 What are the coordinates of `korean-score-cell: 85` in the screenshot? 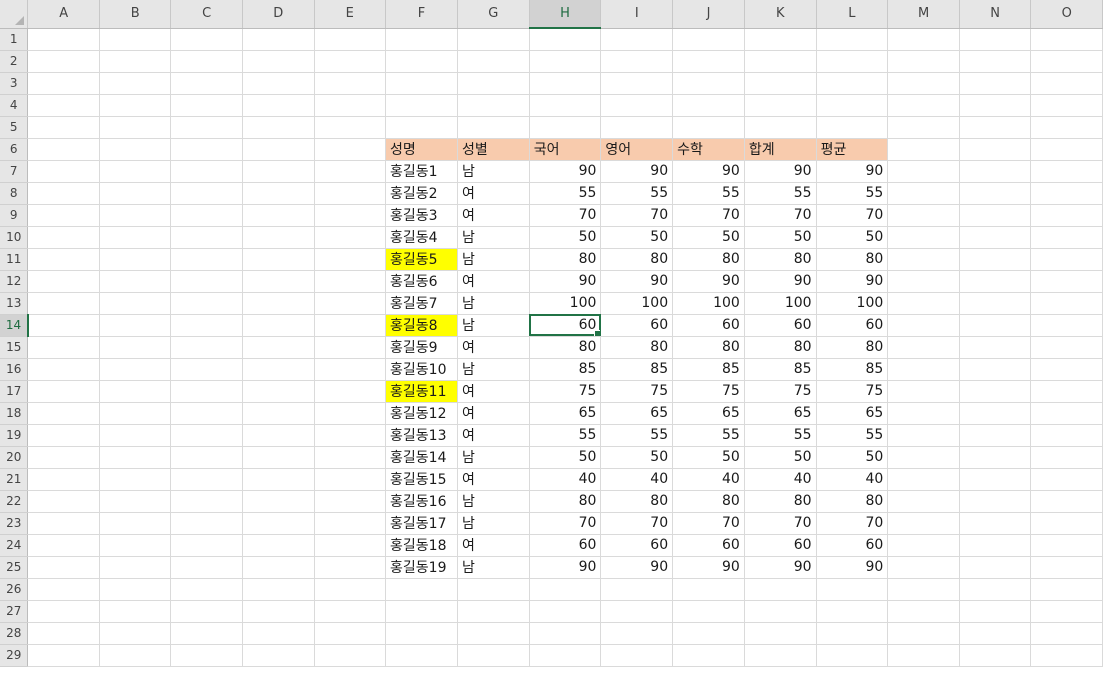 It's located at (565, 369).